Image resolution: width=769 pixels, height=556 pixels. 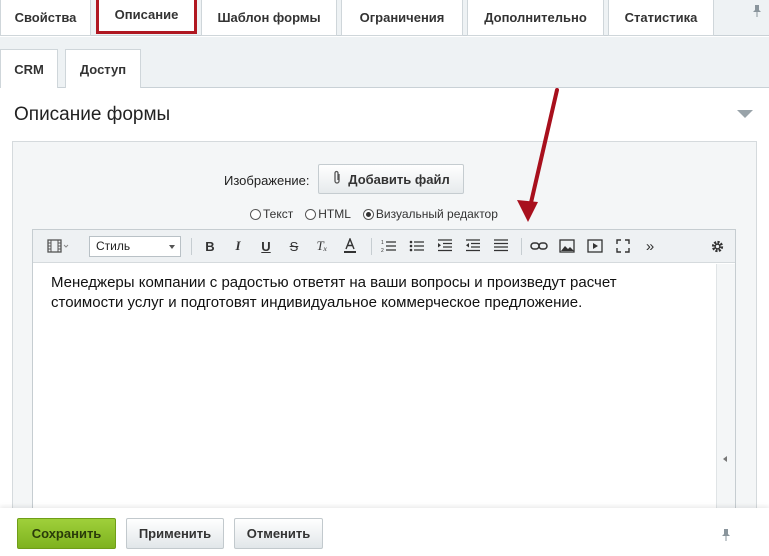 I want to click on annotation-arrow-line, so click(x=543, y=148).